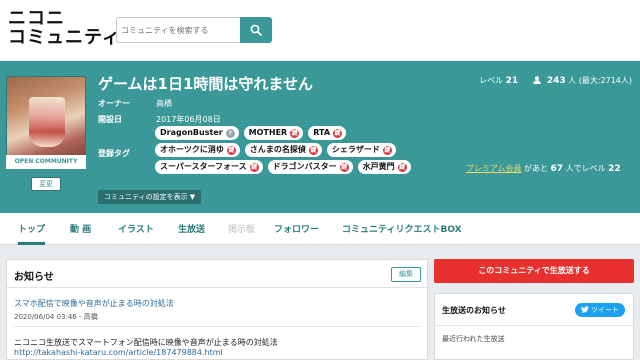 The image size is (640, 360). I want to click on tab-illust: イラスト, so click(136, 229).